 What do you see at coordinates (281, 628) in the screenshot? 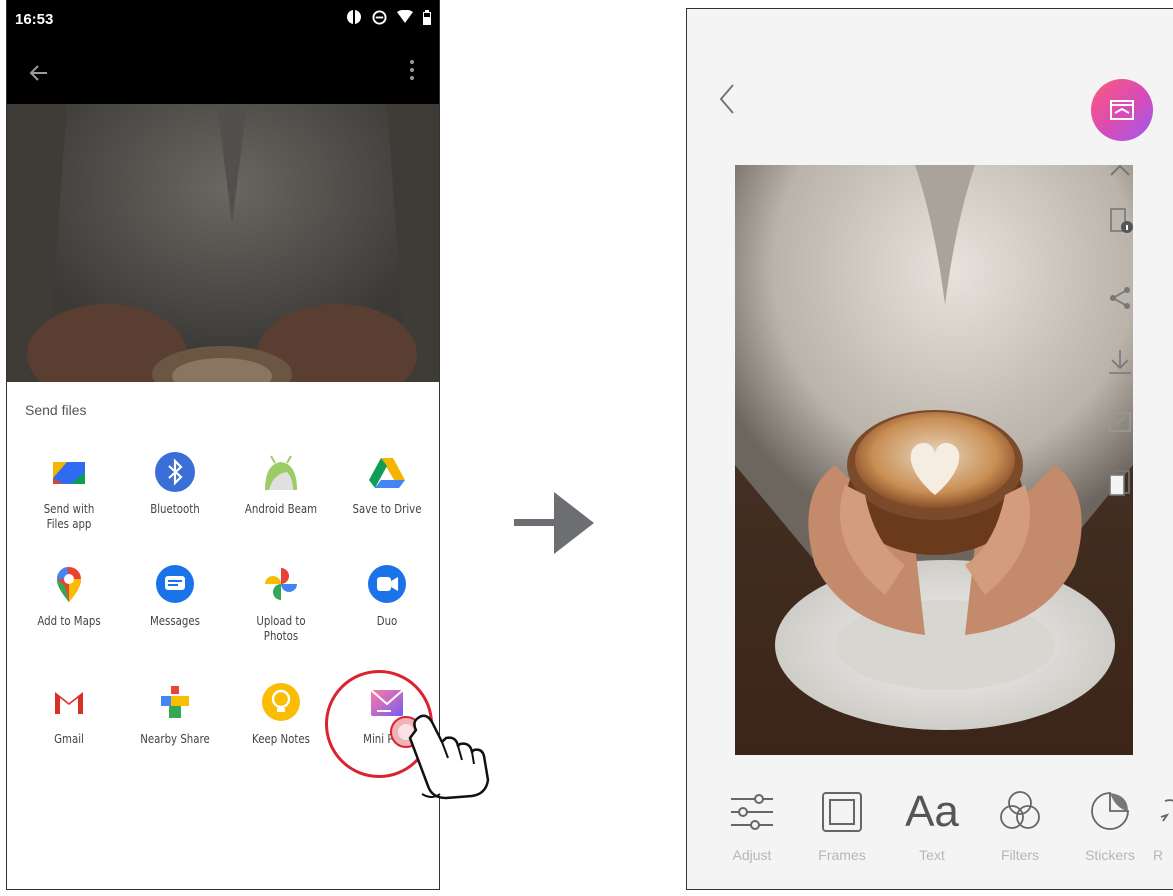
I see `share-target-label: Upload to Photos` at bounding box center [281, 628].